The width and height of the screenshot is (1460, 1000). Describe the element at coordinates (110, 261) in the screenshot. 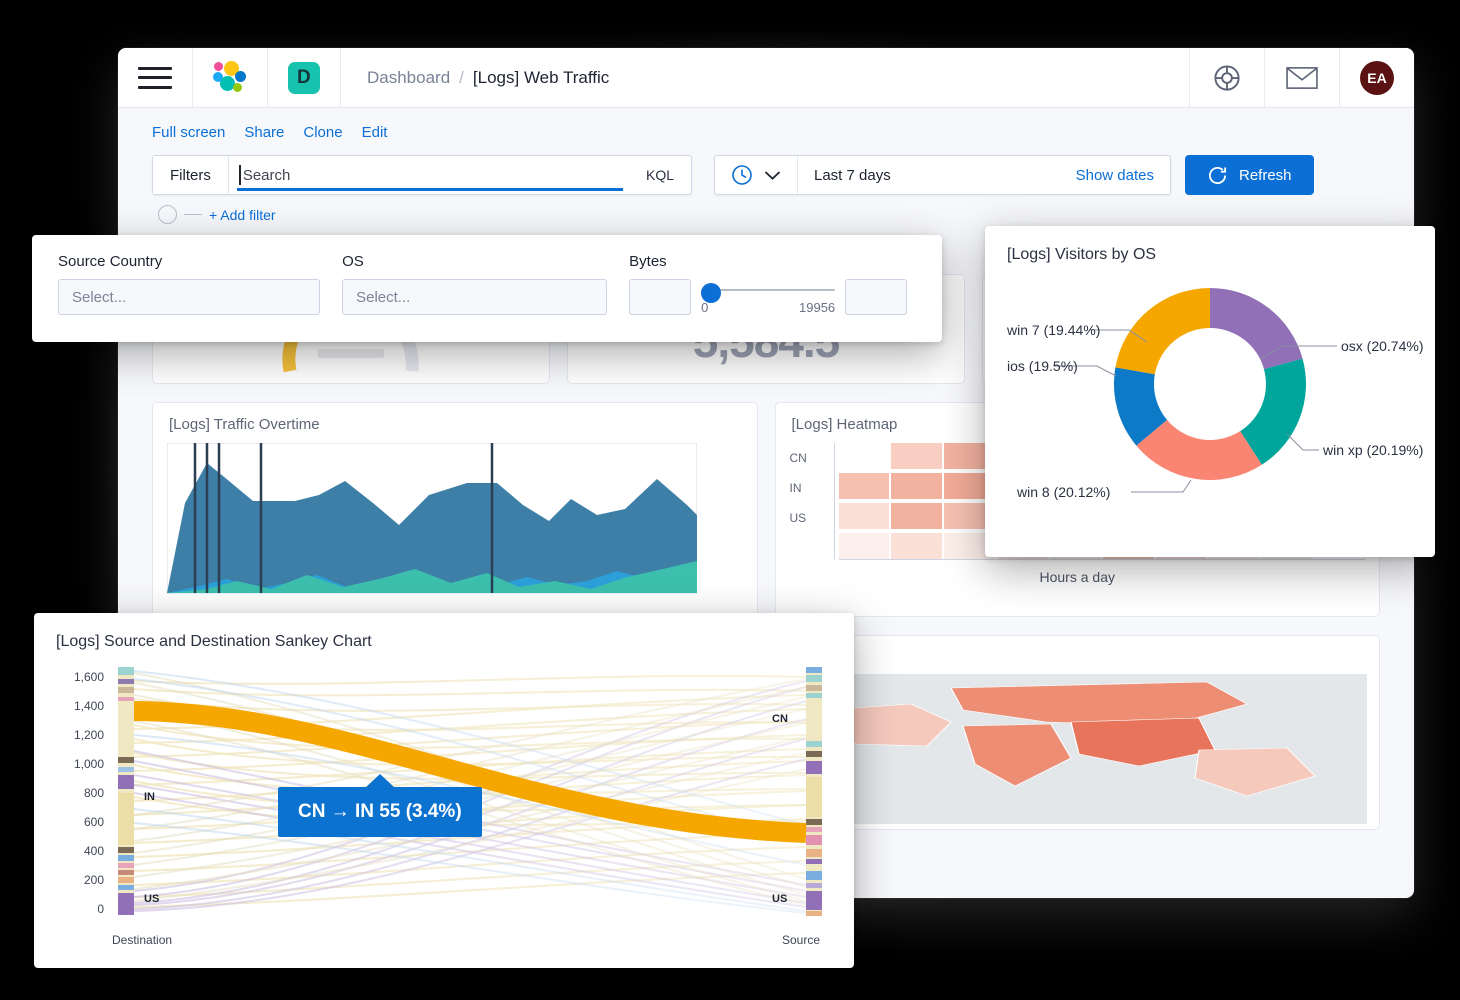

I see `source-country-label: Source Country` at that location.